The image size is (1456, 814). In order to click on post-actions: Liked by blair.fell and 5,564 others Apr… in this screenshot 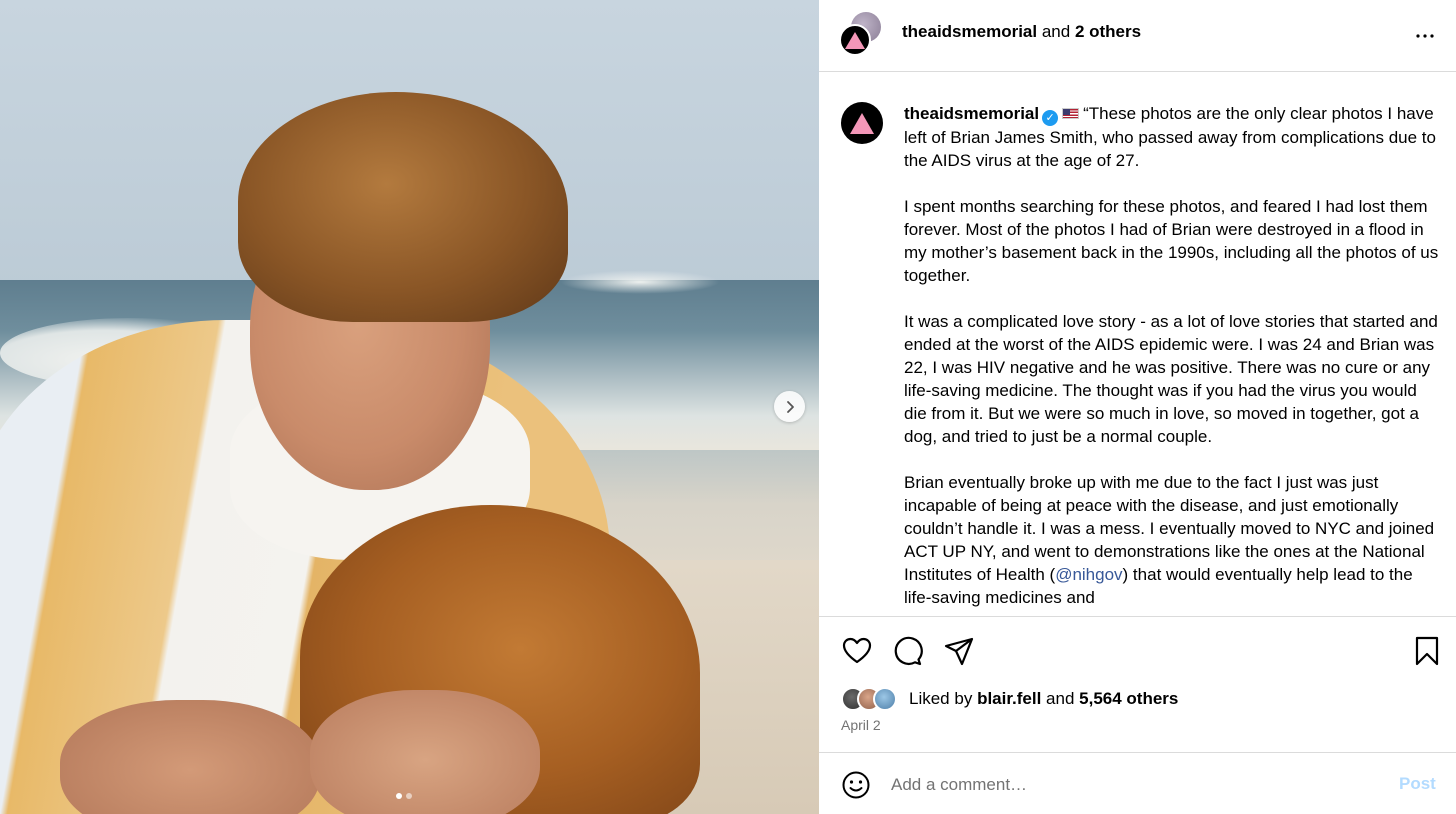, I will do `click(1137, 684)`.